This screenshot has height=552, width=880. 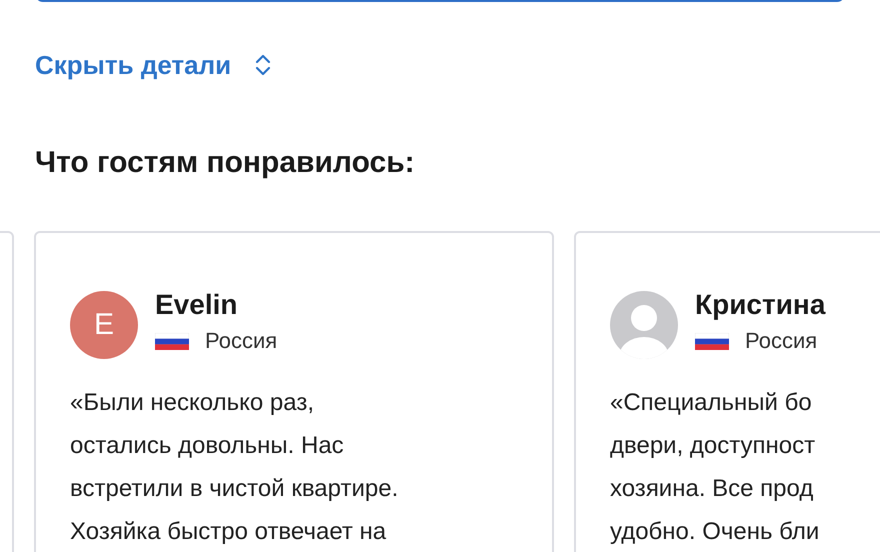 I want to click on reviewer-name: Evelin, so click(x=196, y=305).